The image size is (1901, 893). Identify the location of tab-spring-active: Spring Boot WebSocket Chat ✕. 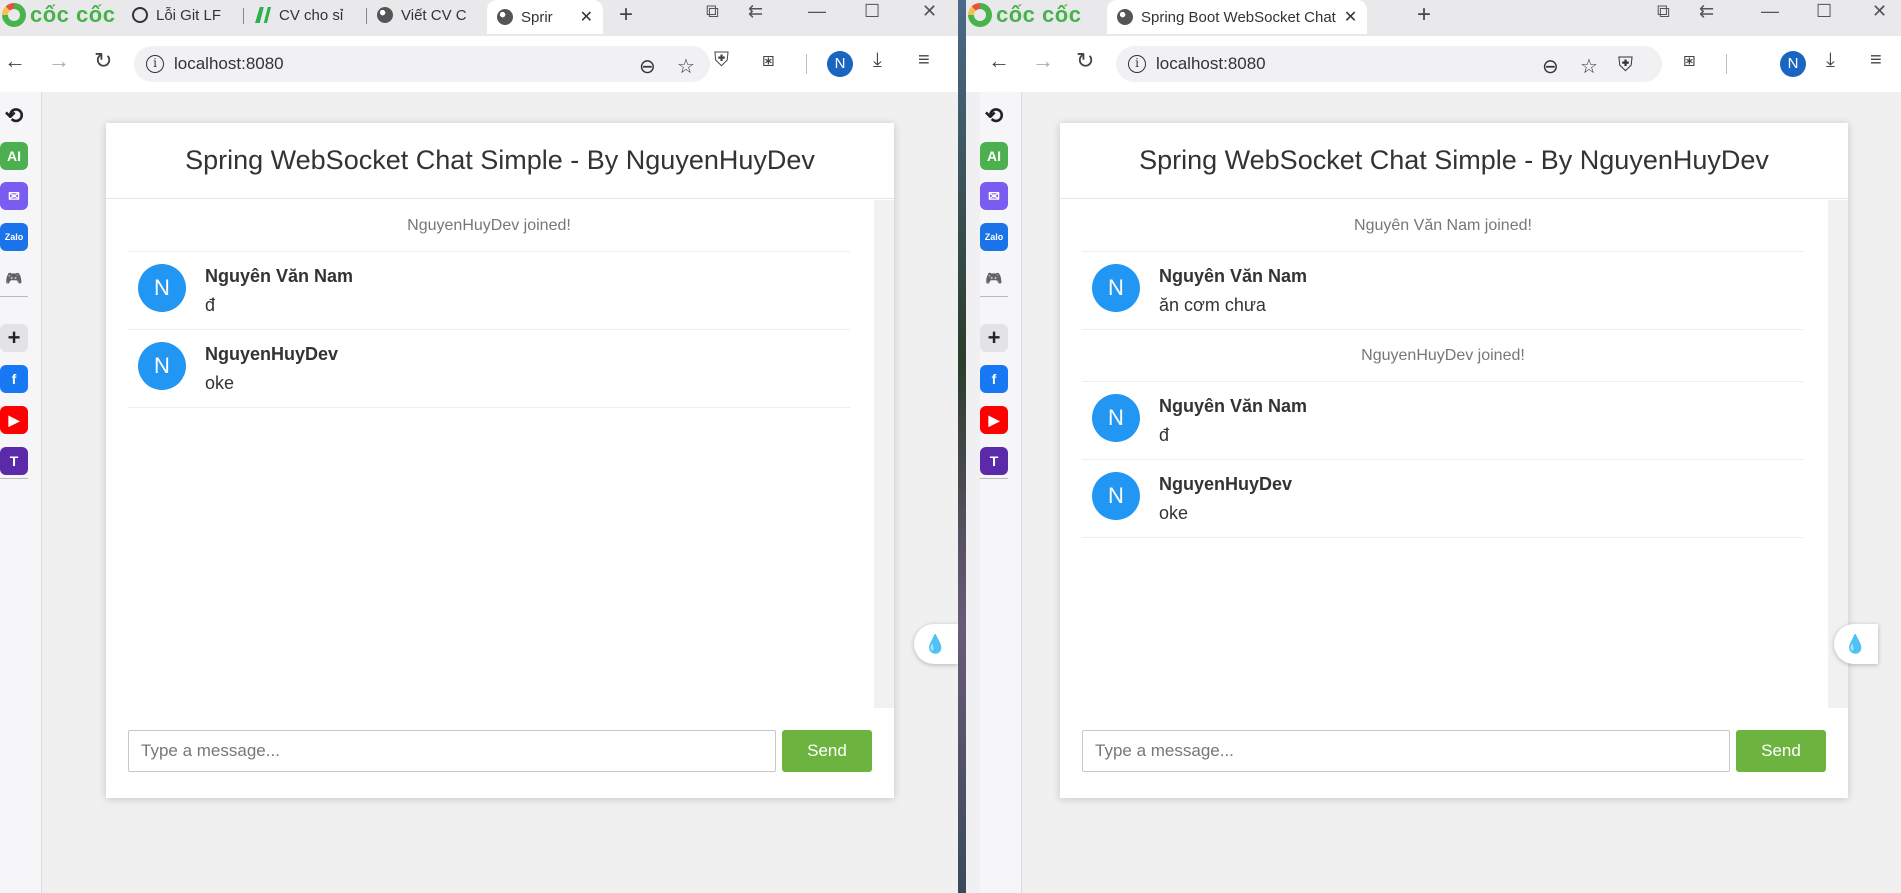
(1237, 17).